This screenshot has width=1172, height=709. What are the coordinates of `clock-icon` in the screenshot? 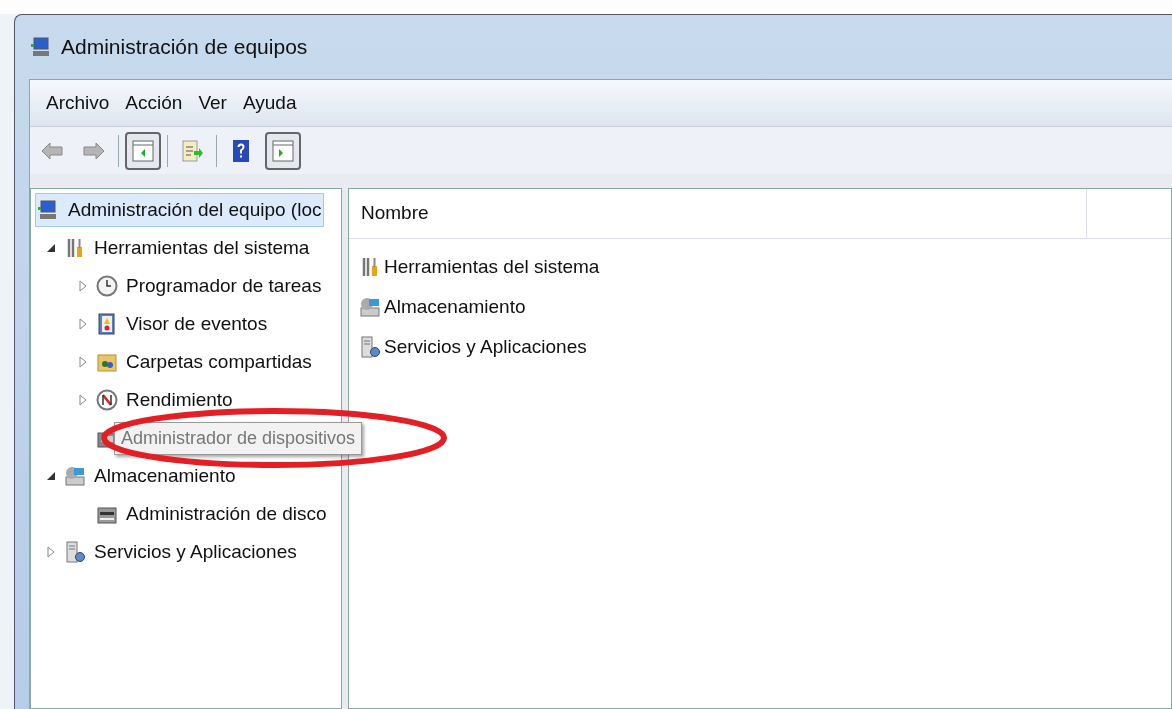 It's located at (107, 286).